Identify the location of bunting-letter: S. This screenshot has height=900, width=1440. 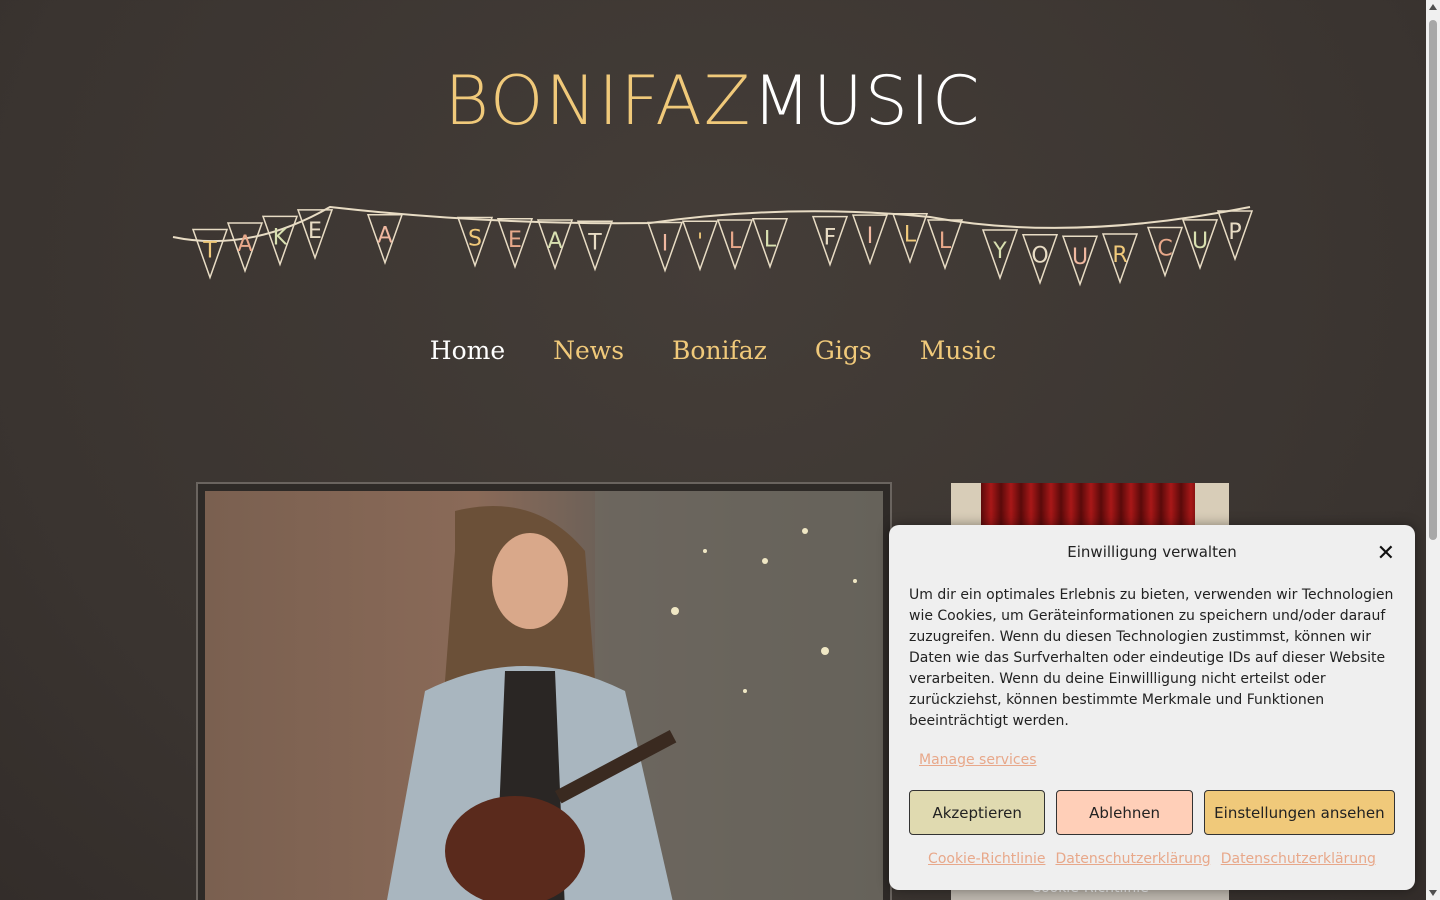
(475, 239).